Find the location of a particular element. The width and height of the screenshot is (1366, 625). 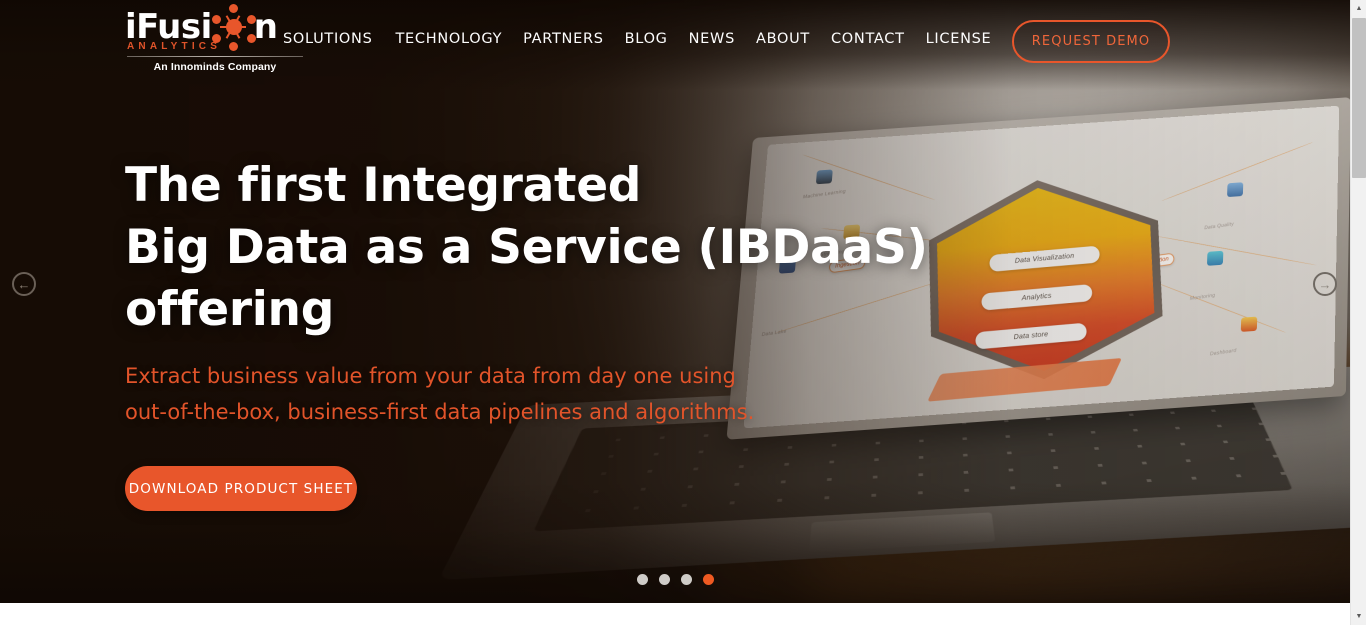

molecule-core is located at coordinates (234, 27).